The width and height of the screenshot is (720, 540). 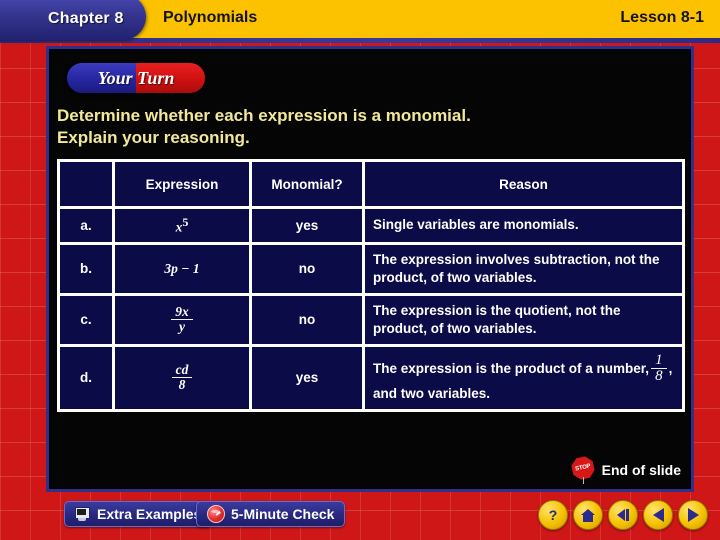 I want to click on extra-examples-button: Extra Examples, so click(x=138, y=514).